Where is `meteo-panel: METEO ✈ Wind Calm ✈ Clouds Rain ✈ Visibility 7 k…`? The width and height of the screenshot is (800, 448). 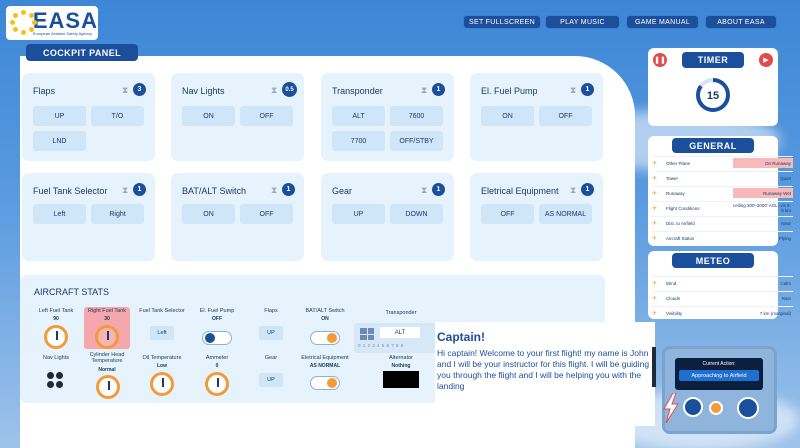
meteo-panel: METEO ✈ Wind Calm ✈ Clouds Rain ✈ Visibility 7 k… is located at coordinates (720, 285).